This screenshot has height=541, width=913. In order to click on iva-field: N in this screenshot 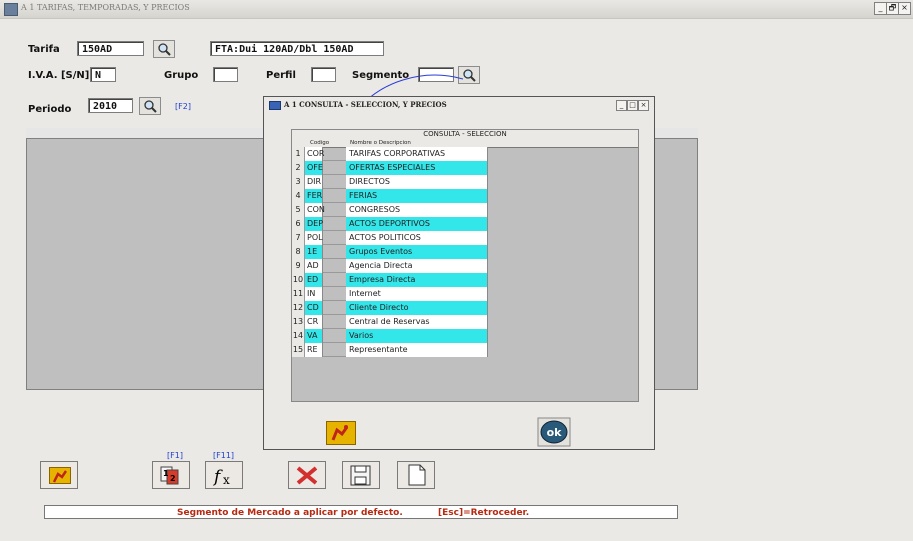, I will do `click(103, 74)`.